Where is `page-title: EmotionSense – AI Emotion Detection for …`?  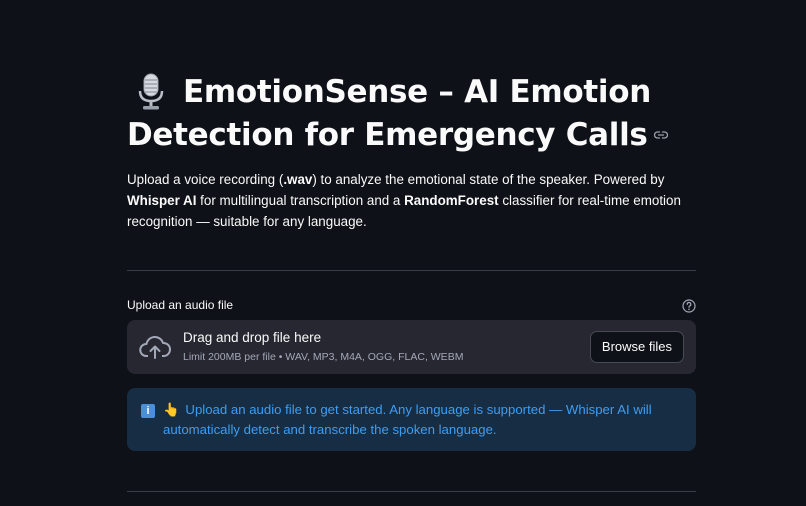
page-title: EmotionSense – AI Emotion Detection for … is located at coordinates (411, 114).